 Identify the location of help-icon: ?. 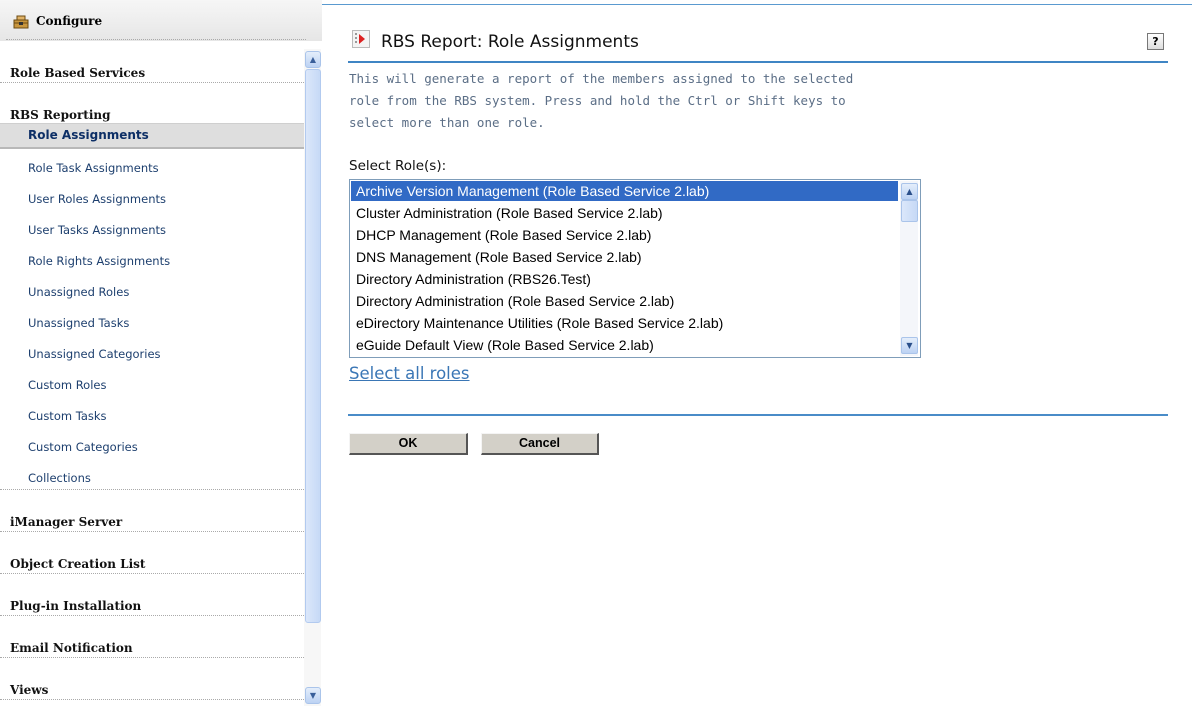
(1155, 41).